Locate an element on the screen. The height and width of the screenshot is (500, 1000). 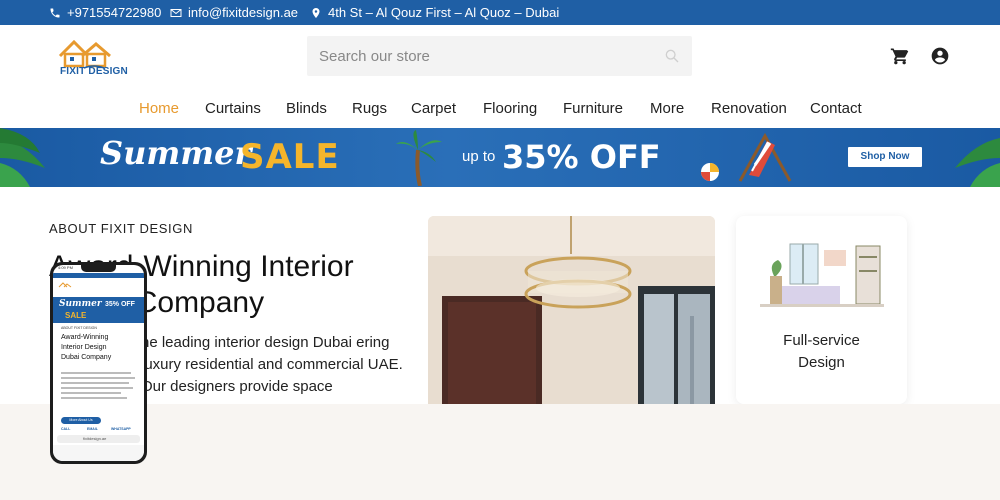
summer-sale-banner: Summer SALE up to 35% OFF Shop Now is located at coordinates (500, 157).